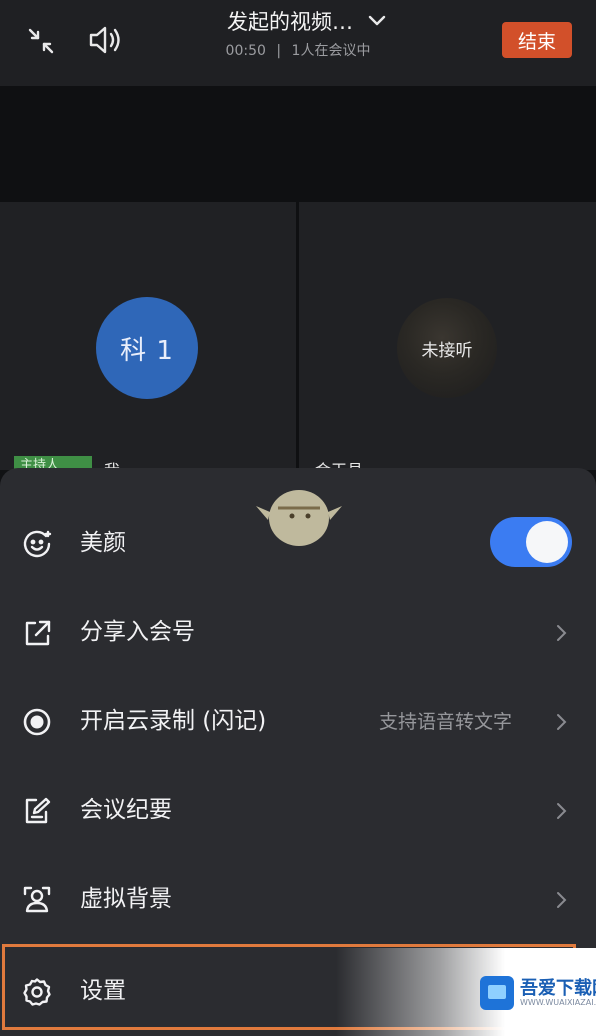 Image resolution: width=596 pixels, height=1036 pixels. What do you see at coordinates (38, 633) in the screenshot?
I see `share-external-icon` at bounding box center [38, 633].